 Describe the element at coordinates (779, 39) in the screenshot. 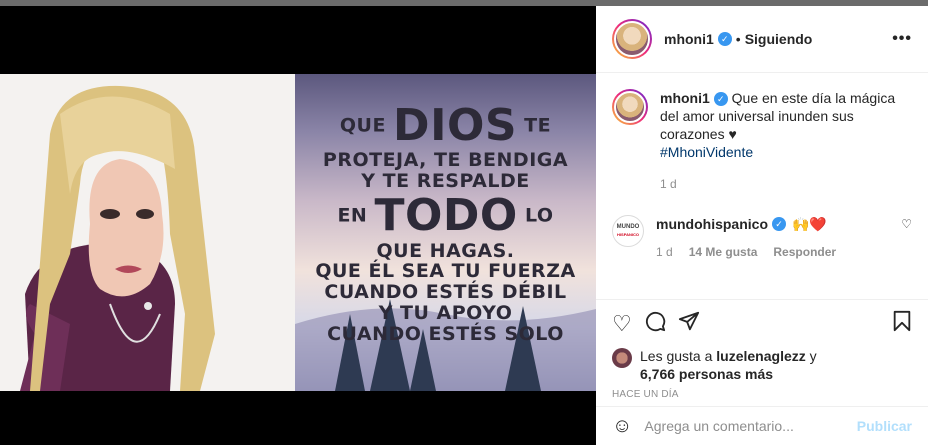

I see `following-button: Siguiendo` at that location.